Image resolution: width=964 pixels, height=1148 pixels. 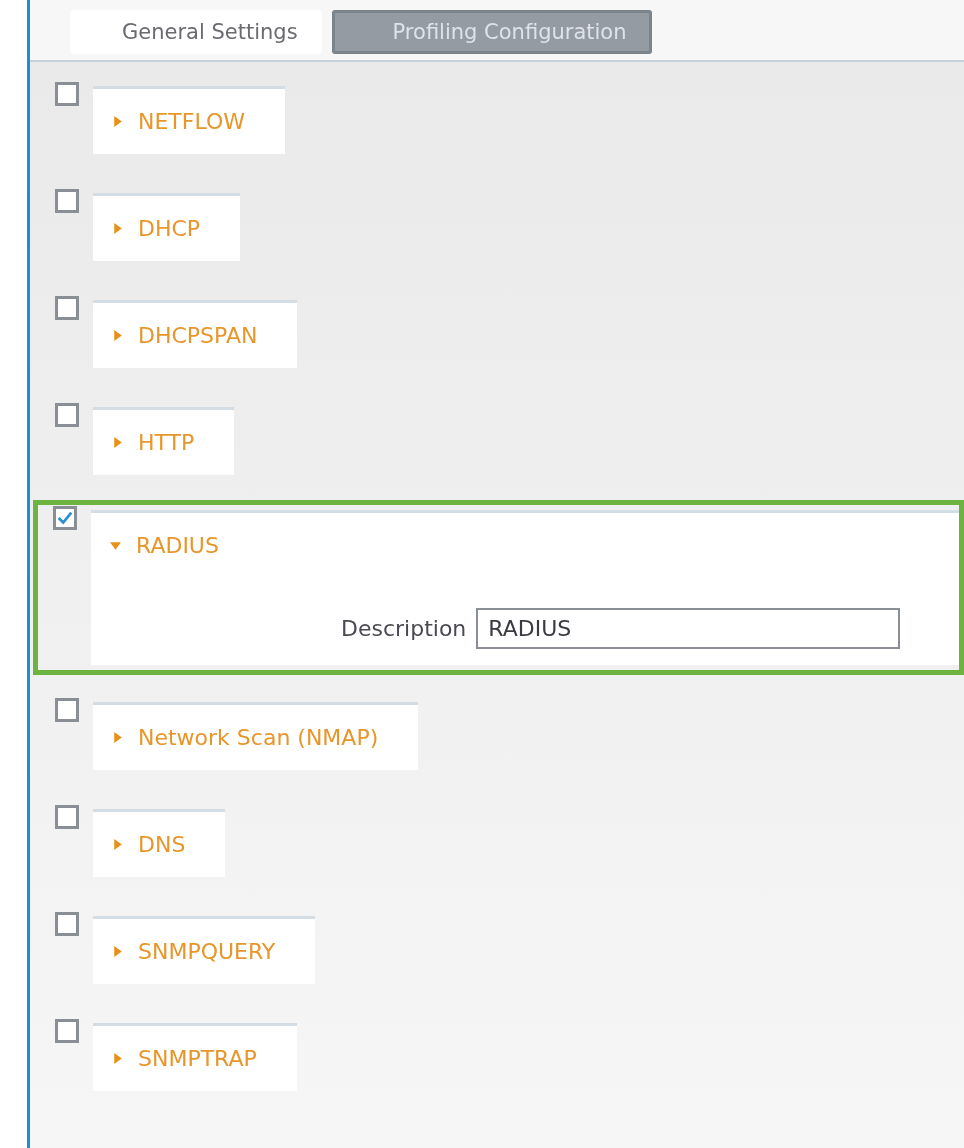 I want to click on probe-header: DNS, so click(x=159, y=844).